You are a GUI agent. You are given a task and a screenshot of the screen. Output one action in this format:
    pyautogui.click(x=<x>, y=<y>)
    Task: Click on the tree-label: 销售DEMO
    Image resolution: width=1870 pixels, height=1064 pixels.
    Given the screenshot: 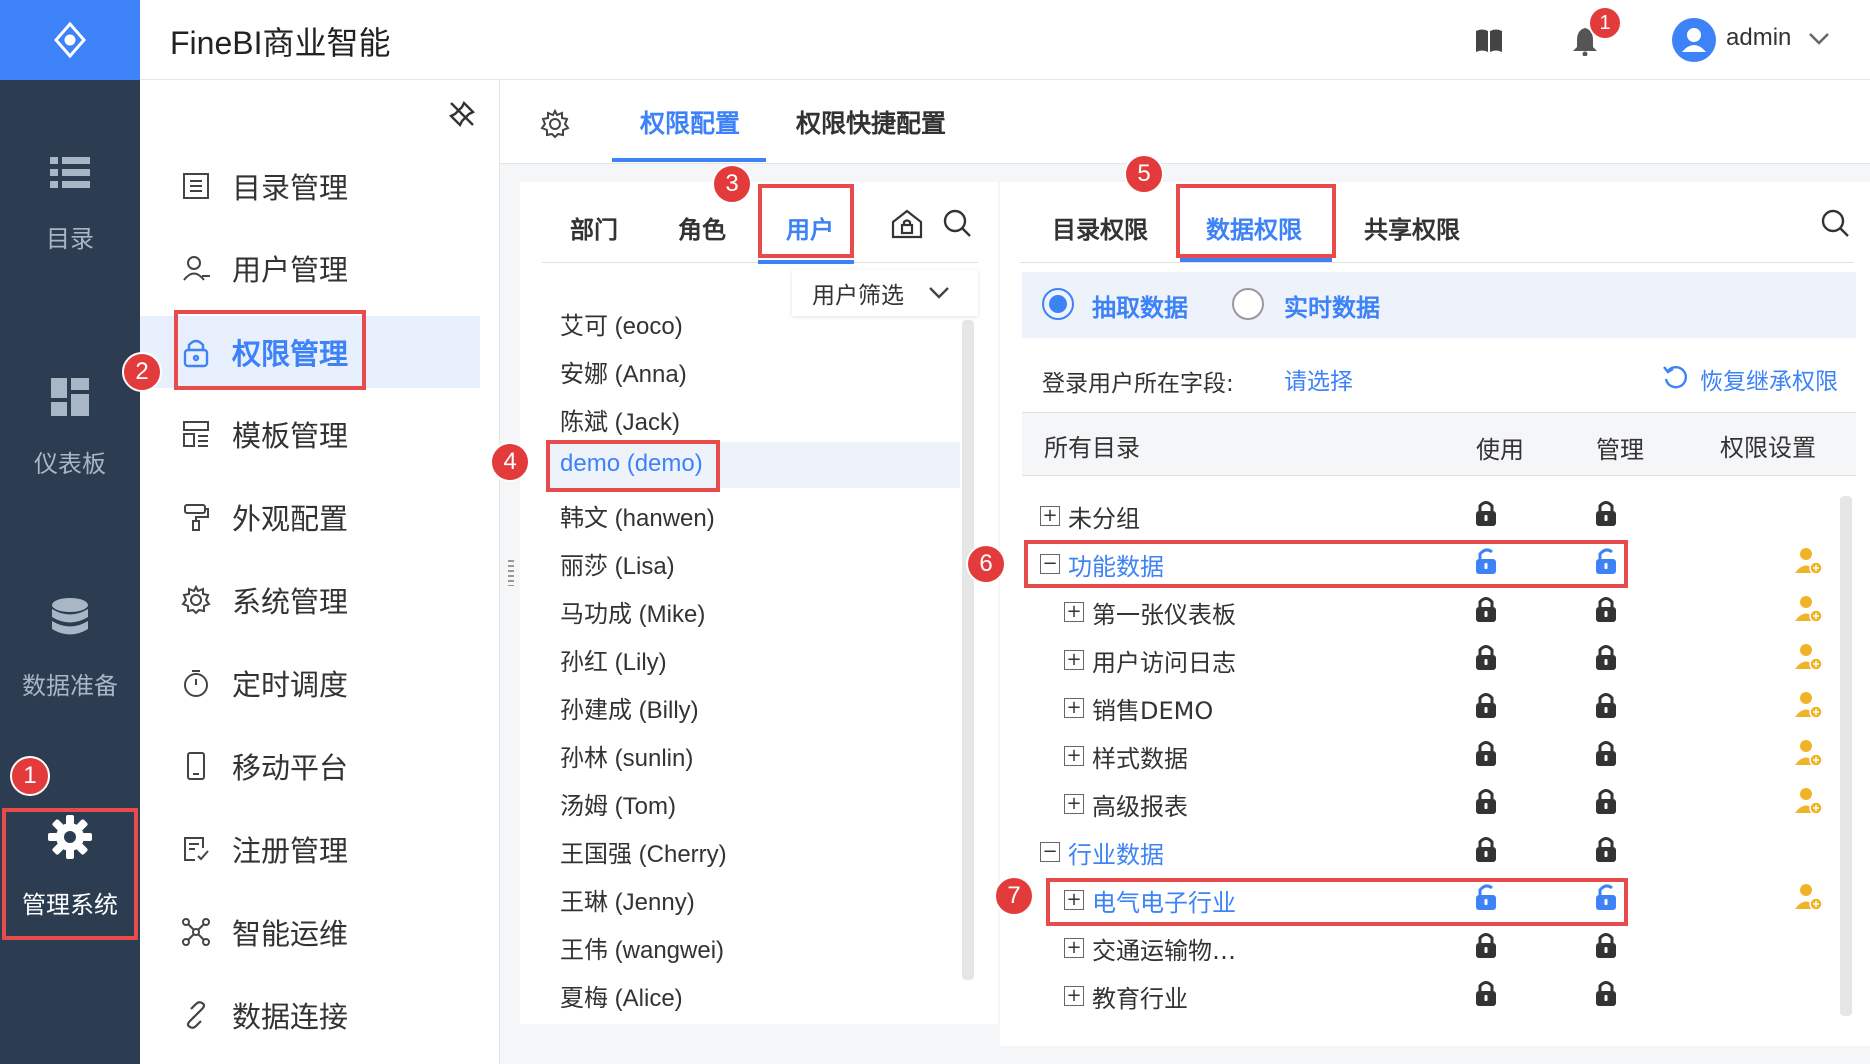 What is the action you would take?
    pyautogui.click(x=1152, y=708)
    